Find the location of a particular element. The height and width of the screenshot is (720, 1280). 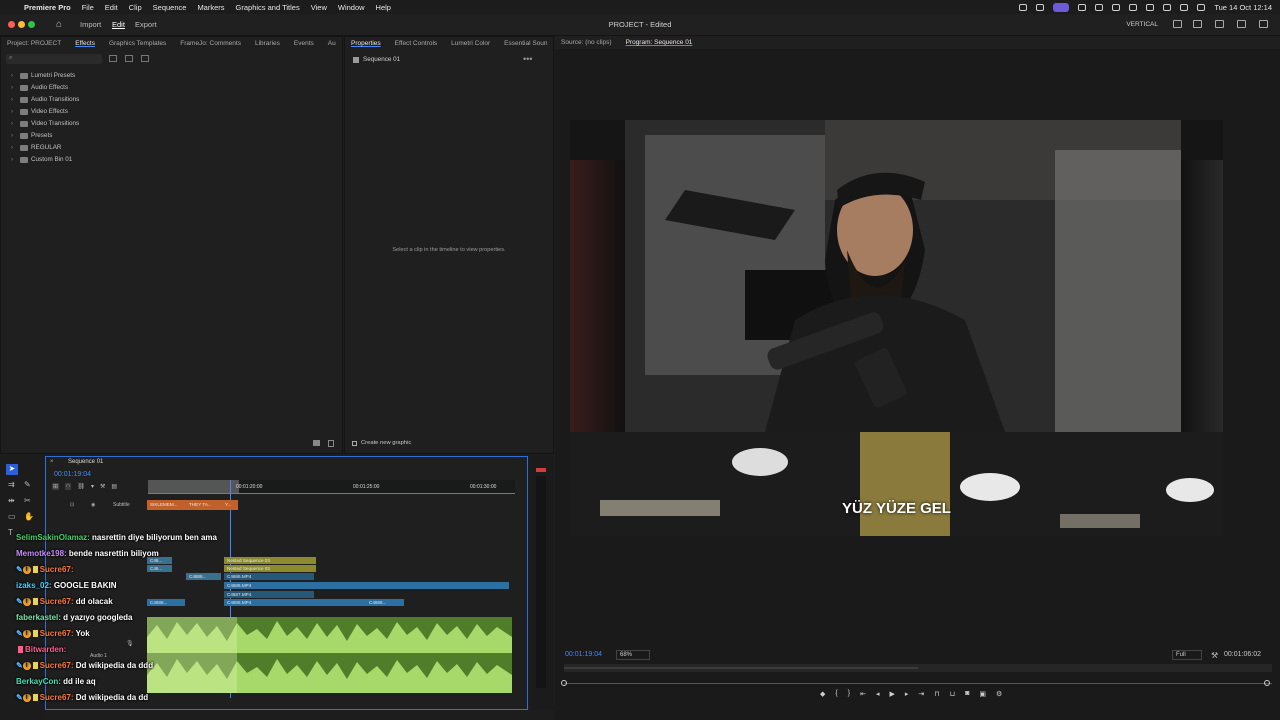

tab-sequence: Sequence 01 is located at coordinates (85, 462).